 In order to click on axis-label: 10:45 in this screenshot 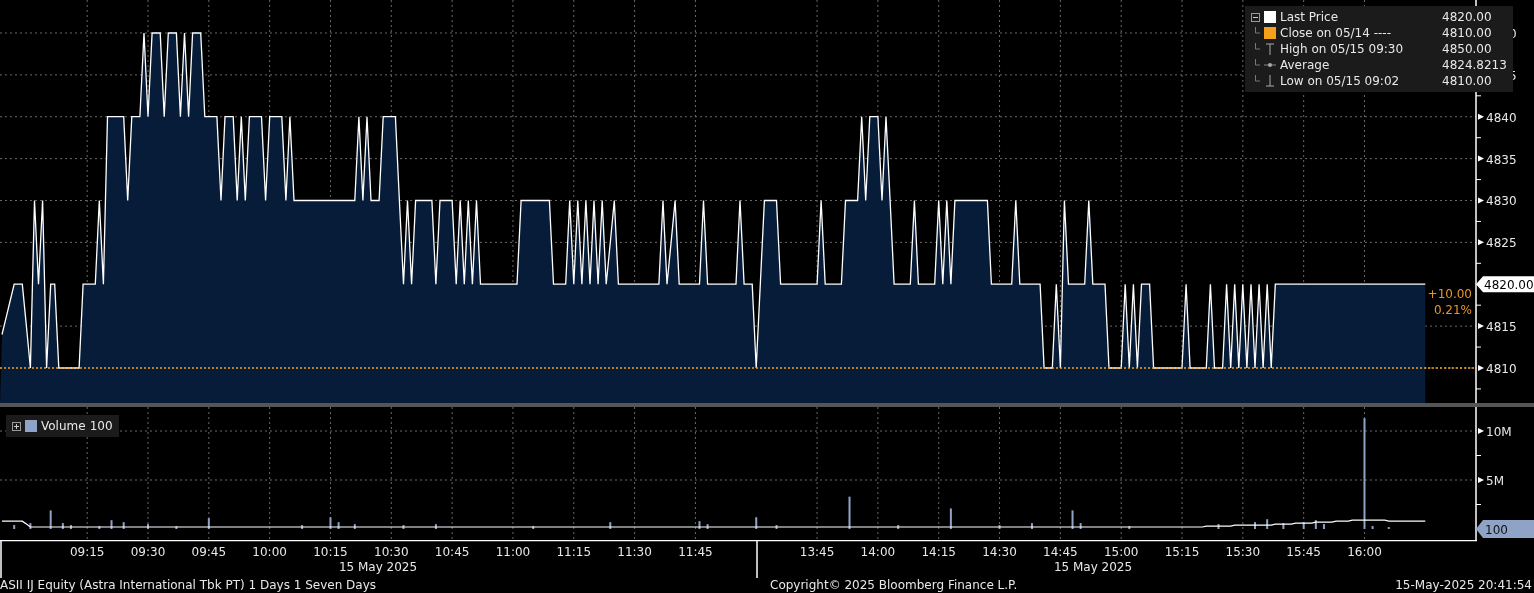, I will do `click(452, 552)`.